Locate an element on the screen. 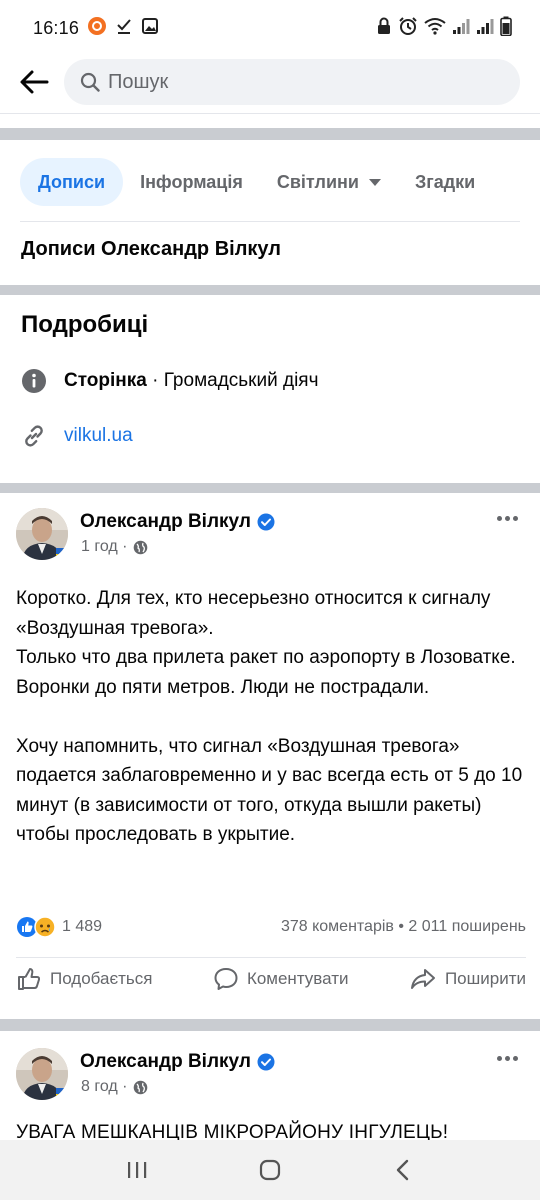 The image size is (540, 1200). download-done-icon is located at coordinates (124, 28).